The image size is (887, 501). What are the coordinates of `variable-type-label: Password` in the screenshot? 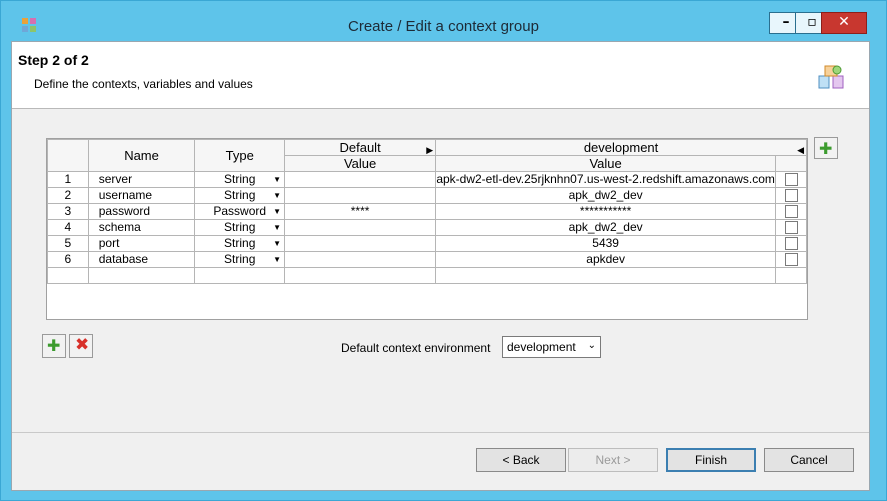 It's located at (240, 211).